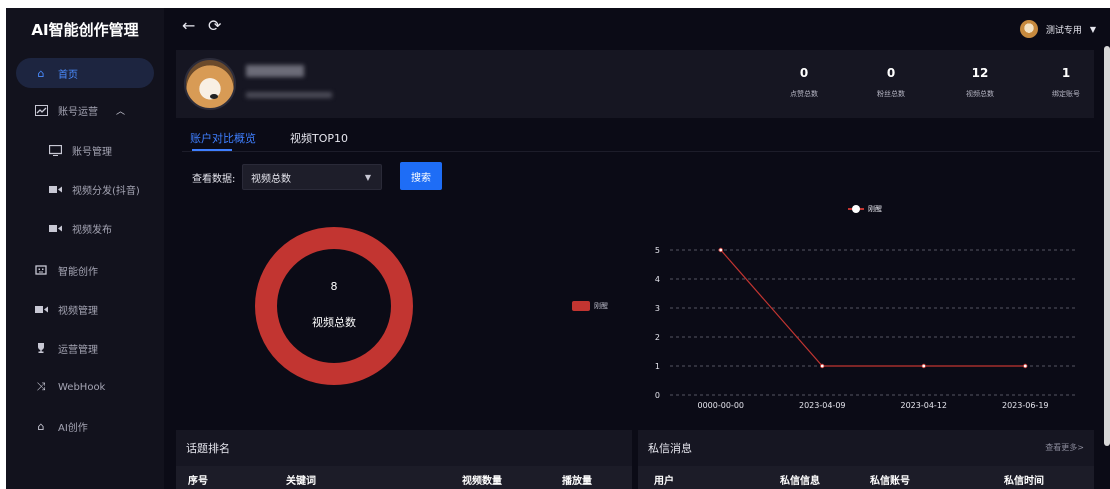 This screenshot has height=489, width=1110. Describe the element at coordinates (275, 71) in the screenshot. I see `account-name-blurred` at that location.